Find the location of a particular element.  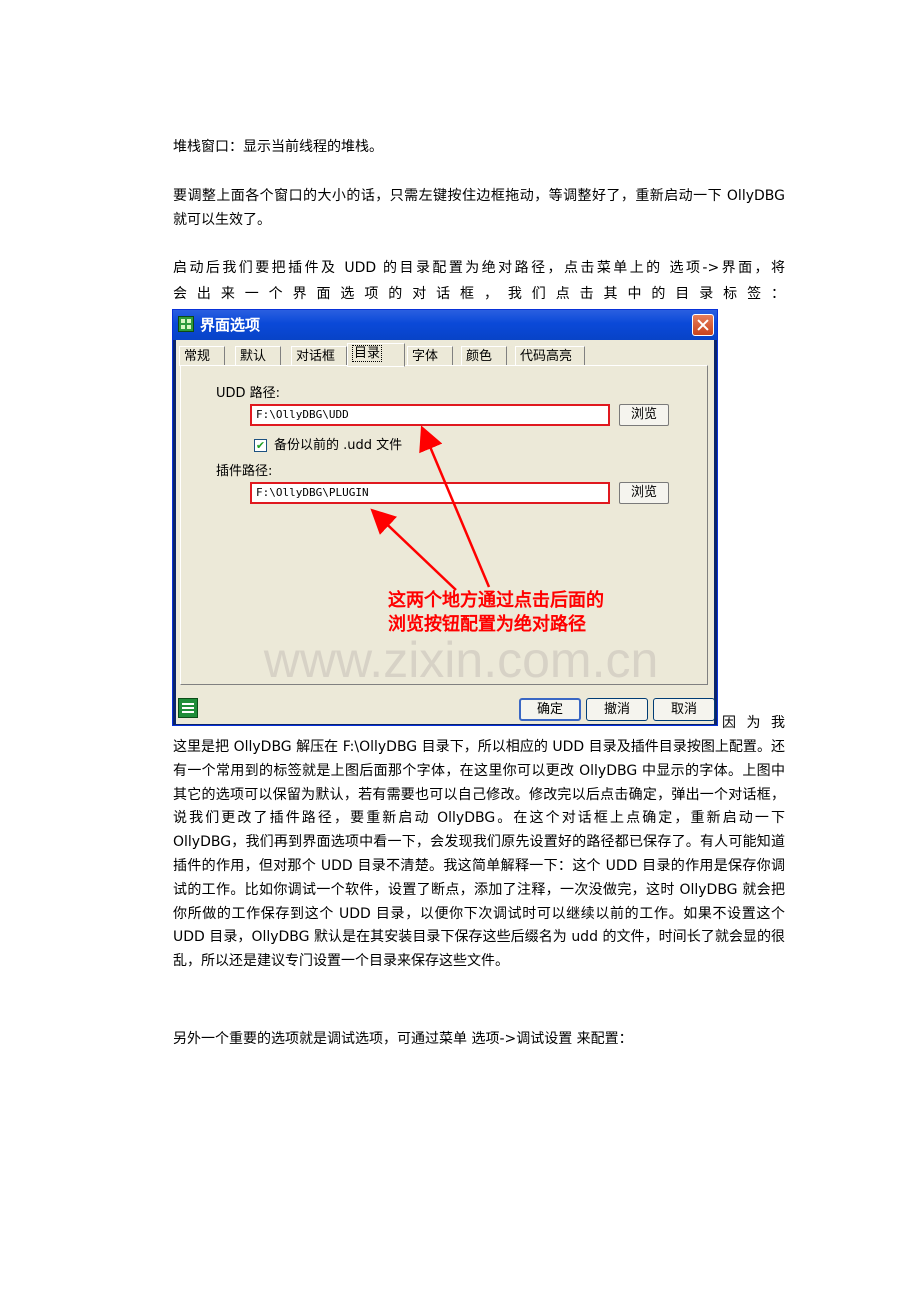

dialog-button-bar: 确定 撤消 取消 is located at coordinates (445, 706).